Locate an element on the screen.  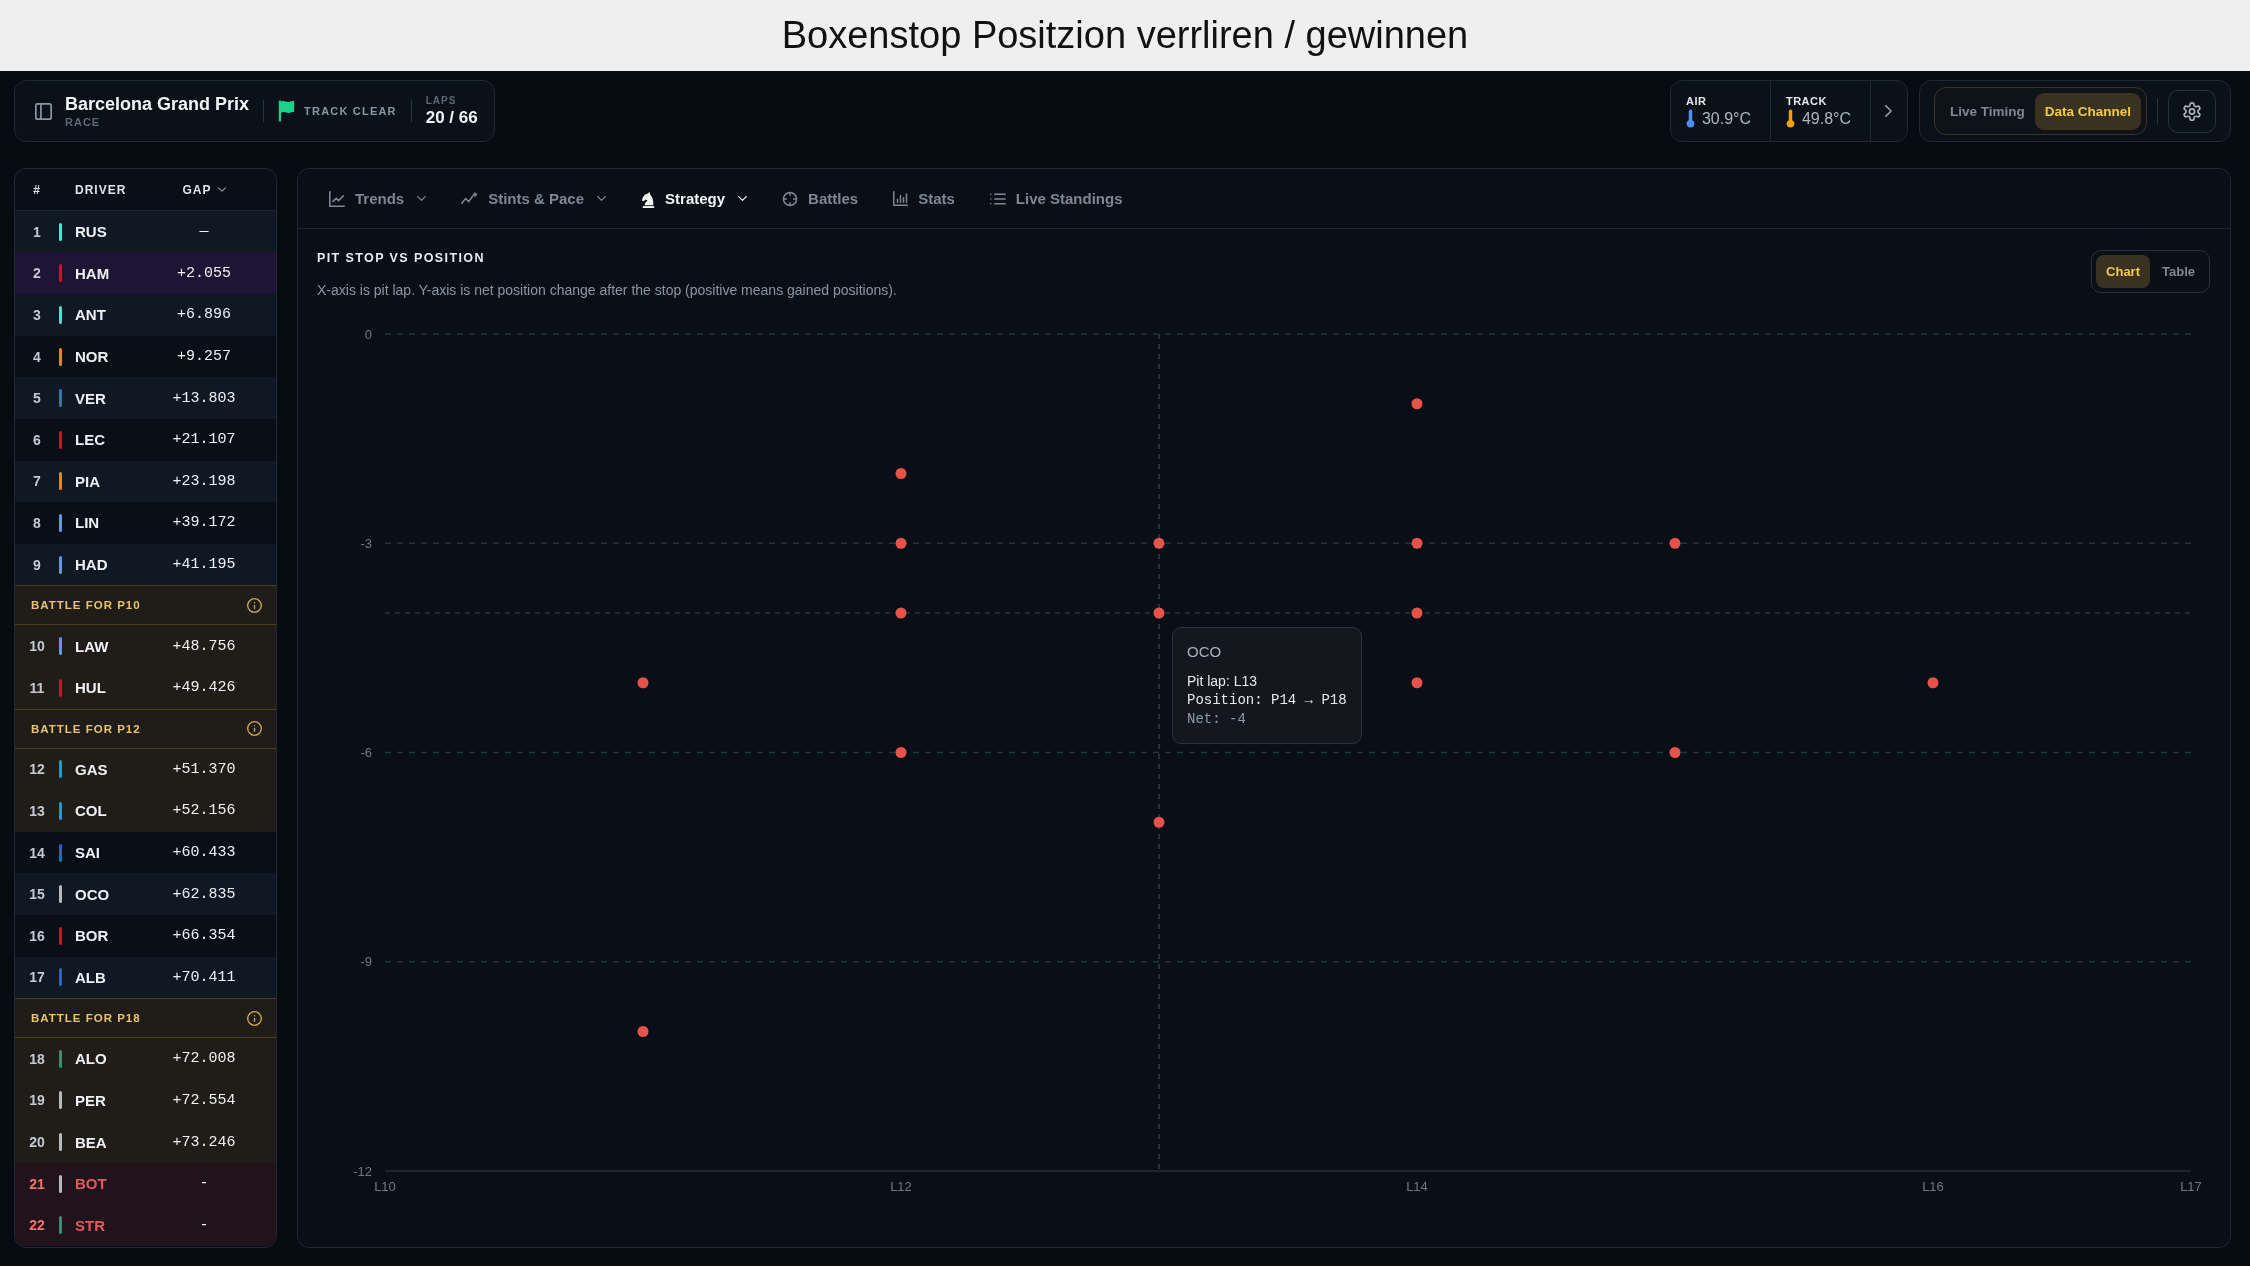
driver-row: 2 HAM +2.055 is located at coordinates (145, 273).